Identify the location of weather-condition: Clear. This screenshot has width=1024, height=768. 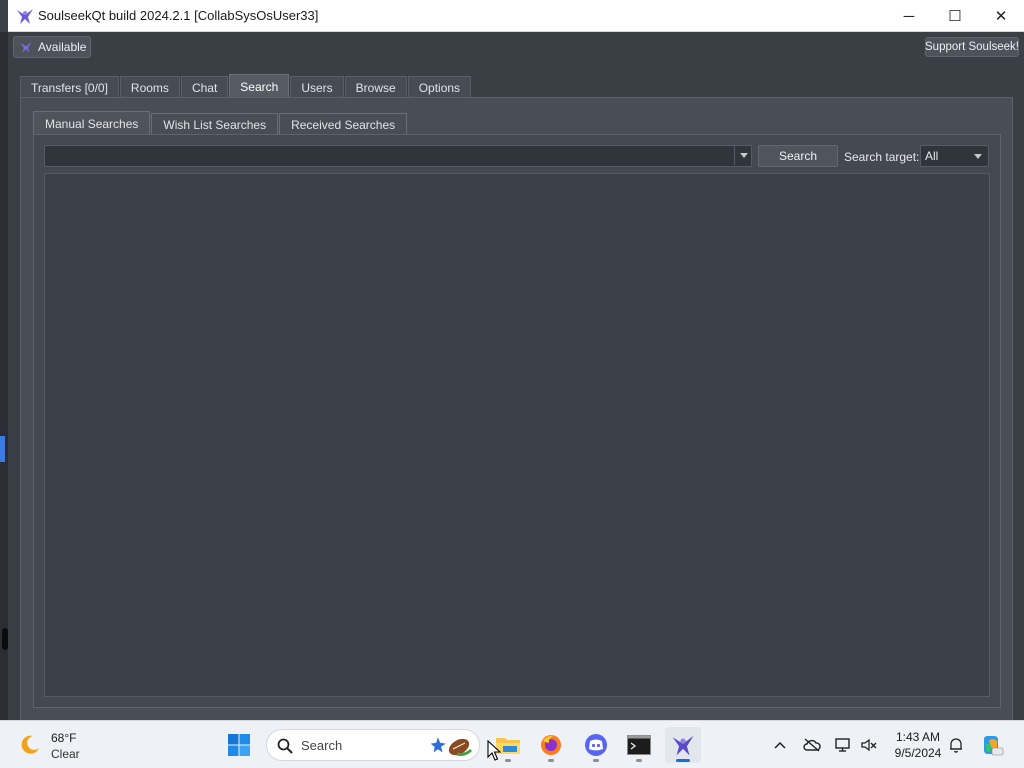
(65, 754).